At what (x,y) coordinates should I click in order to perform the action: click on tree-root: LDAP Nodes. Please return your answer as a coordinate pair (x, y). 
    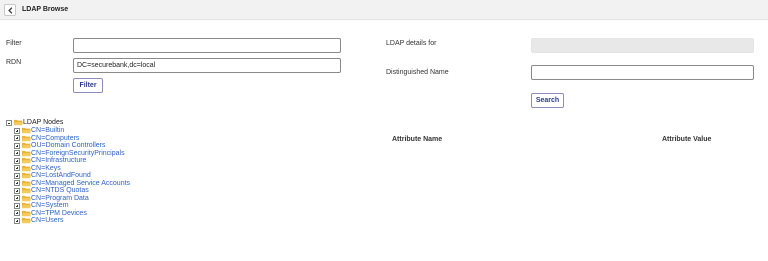
    Looking at the image, I should click on (34, 122).